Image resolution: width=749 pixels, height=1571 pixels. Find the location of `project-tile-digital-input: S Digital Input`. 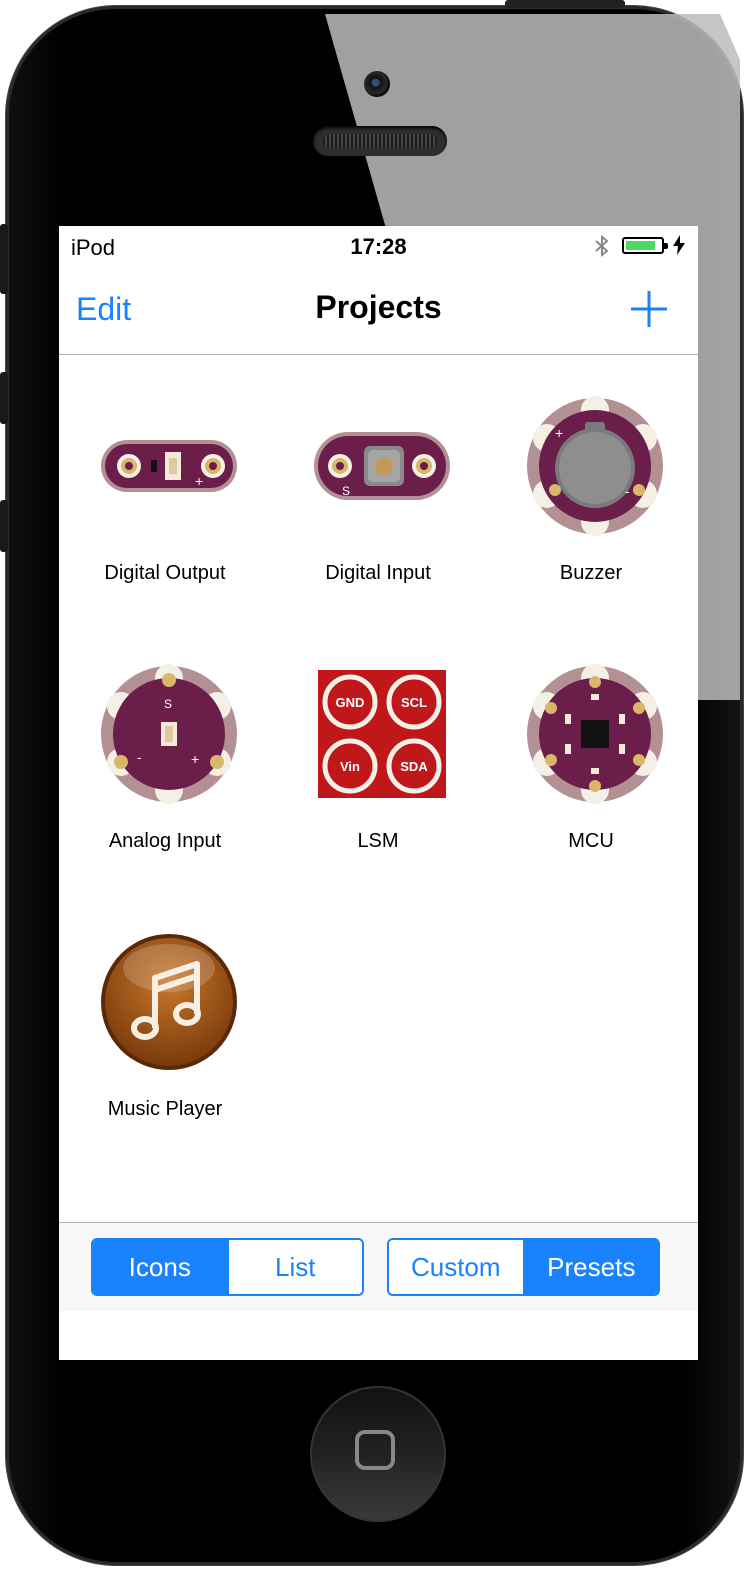

project-tile-digital-input: S Digital Input is located at coordinates (378, 486).